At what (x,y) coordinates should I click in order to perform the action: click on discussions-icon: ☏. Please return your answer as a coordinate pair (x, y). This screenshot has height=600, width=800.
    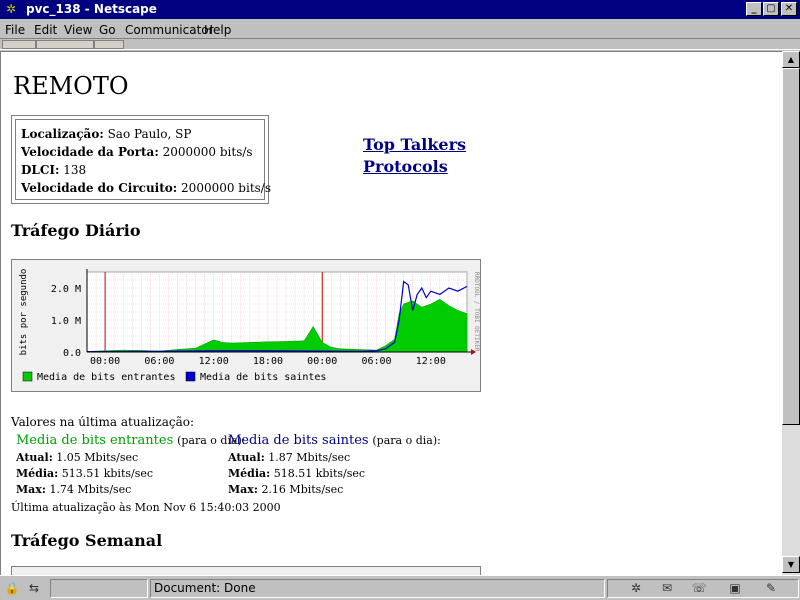
    Looking at the image, I should click on (699, 588).